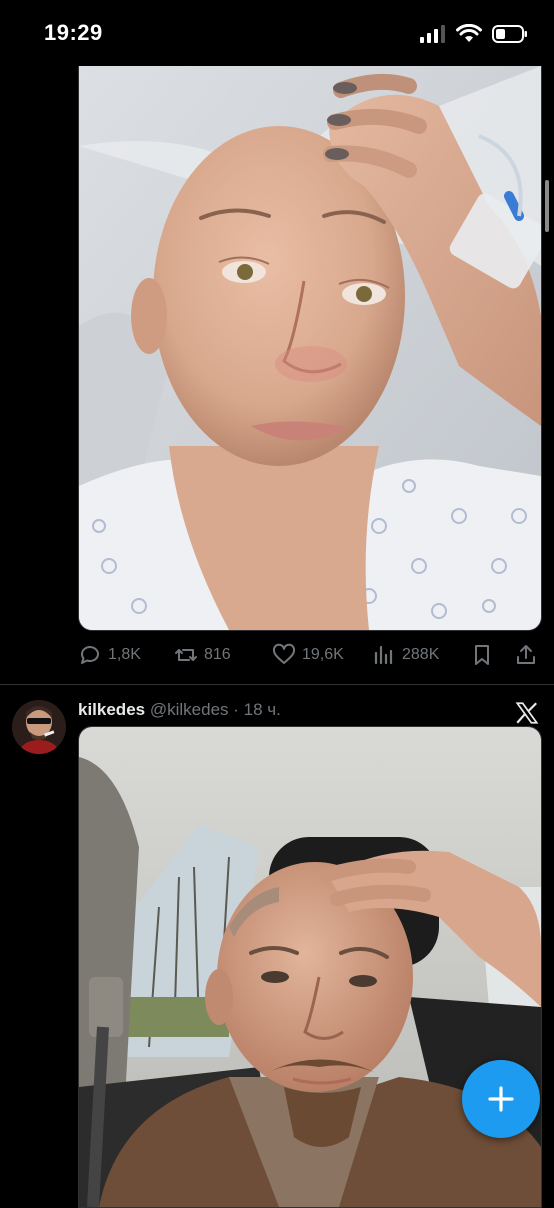  What do you see at coordinates (547, 206) in the screenshot?
I see `scroll-indicator` at bounding box center [547, 206].